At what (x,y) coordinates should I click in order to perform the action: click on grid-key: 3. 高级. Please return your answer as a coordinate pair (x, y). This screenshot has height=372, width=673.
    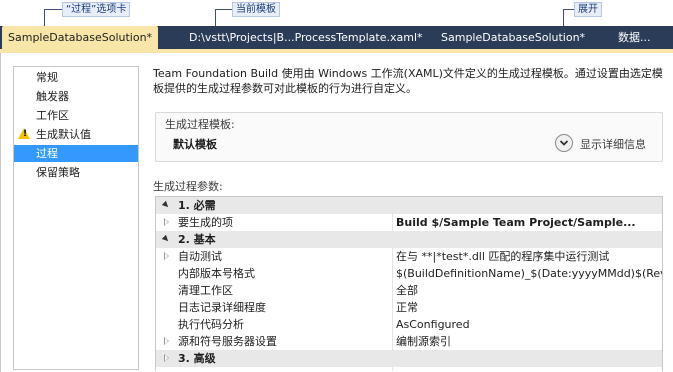
    Looking at the image, I should click on (197, 358).